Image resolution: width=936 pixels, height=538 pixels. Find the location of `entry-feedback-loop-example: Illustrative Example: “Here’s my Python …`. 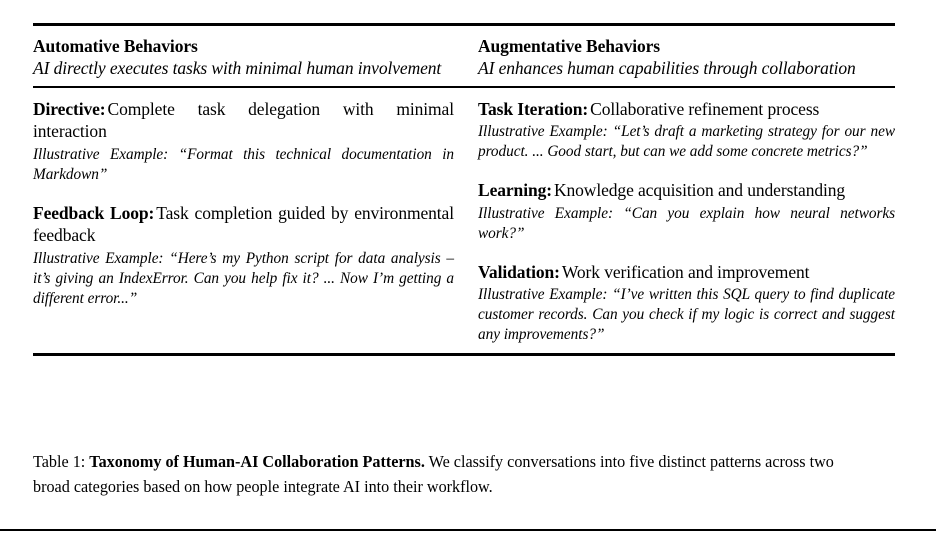

entry-feedback-loop-example: Illustrative Example: “Here’s my Python … is located at coordinates (243, 279).